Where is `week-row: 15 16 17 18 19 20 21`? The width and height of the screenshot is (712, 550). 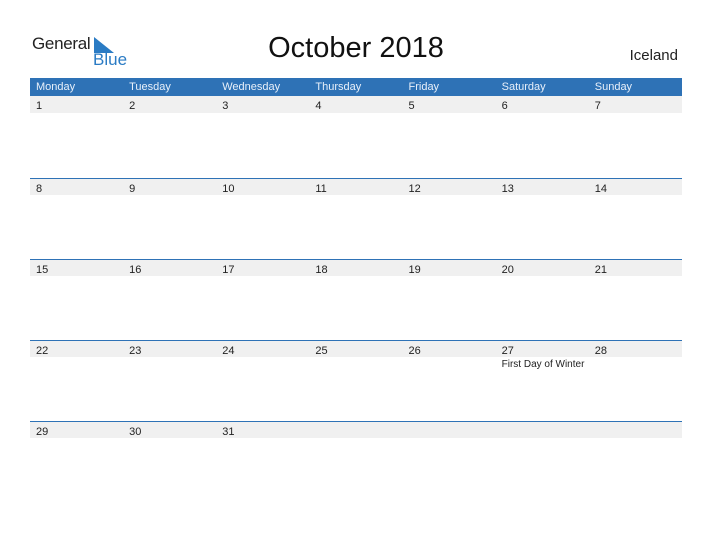 week-row: 15 16 17 18 19 20 21 is located at coordinates (356, 299).